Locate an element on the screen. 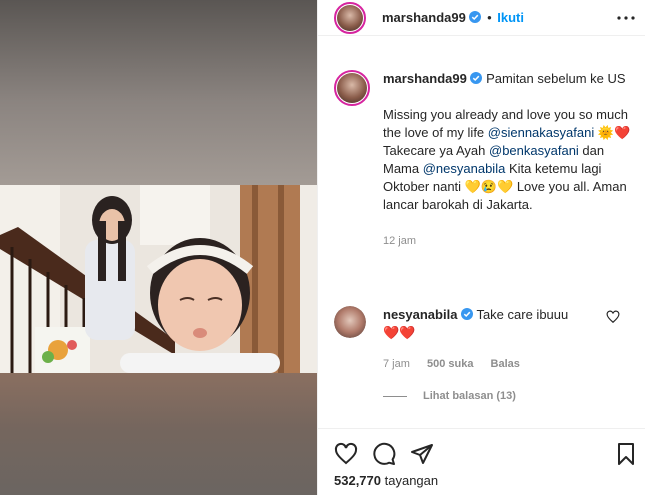  commenter-avatar is located at coordinates (350, 322).